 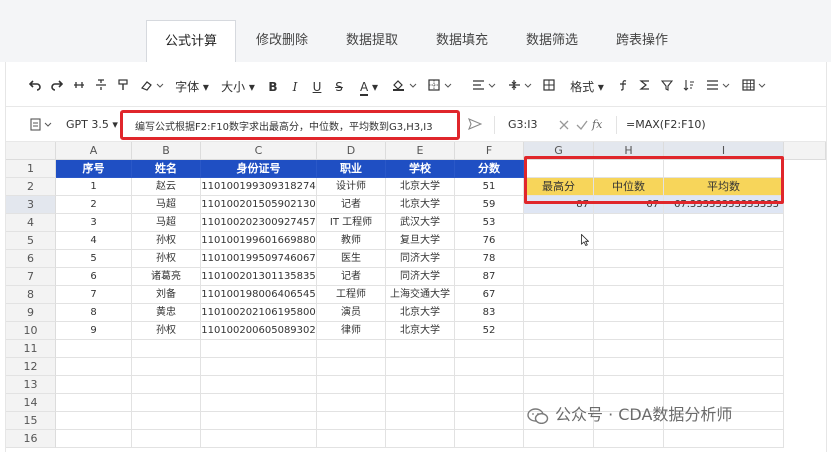 What do you see at coordinates (166, 151) in the screenshot?
I see `column-header-b: B` at bounding box center [166, 151].